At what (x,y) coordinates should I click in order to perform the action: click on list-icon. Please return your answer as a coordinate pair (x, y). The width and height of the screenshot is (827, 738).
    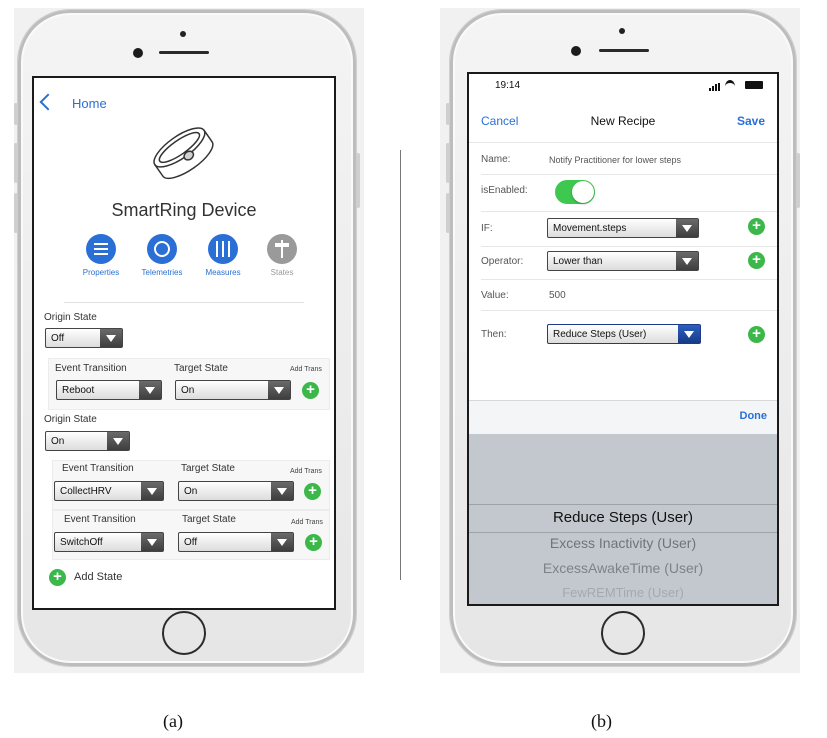
    Looking at the image, I should click on (101, 249).